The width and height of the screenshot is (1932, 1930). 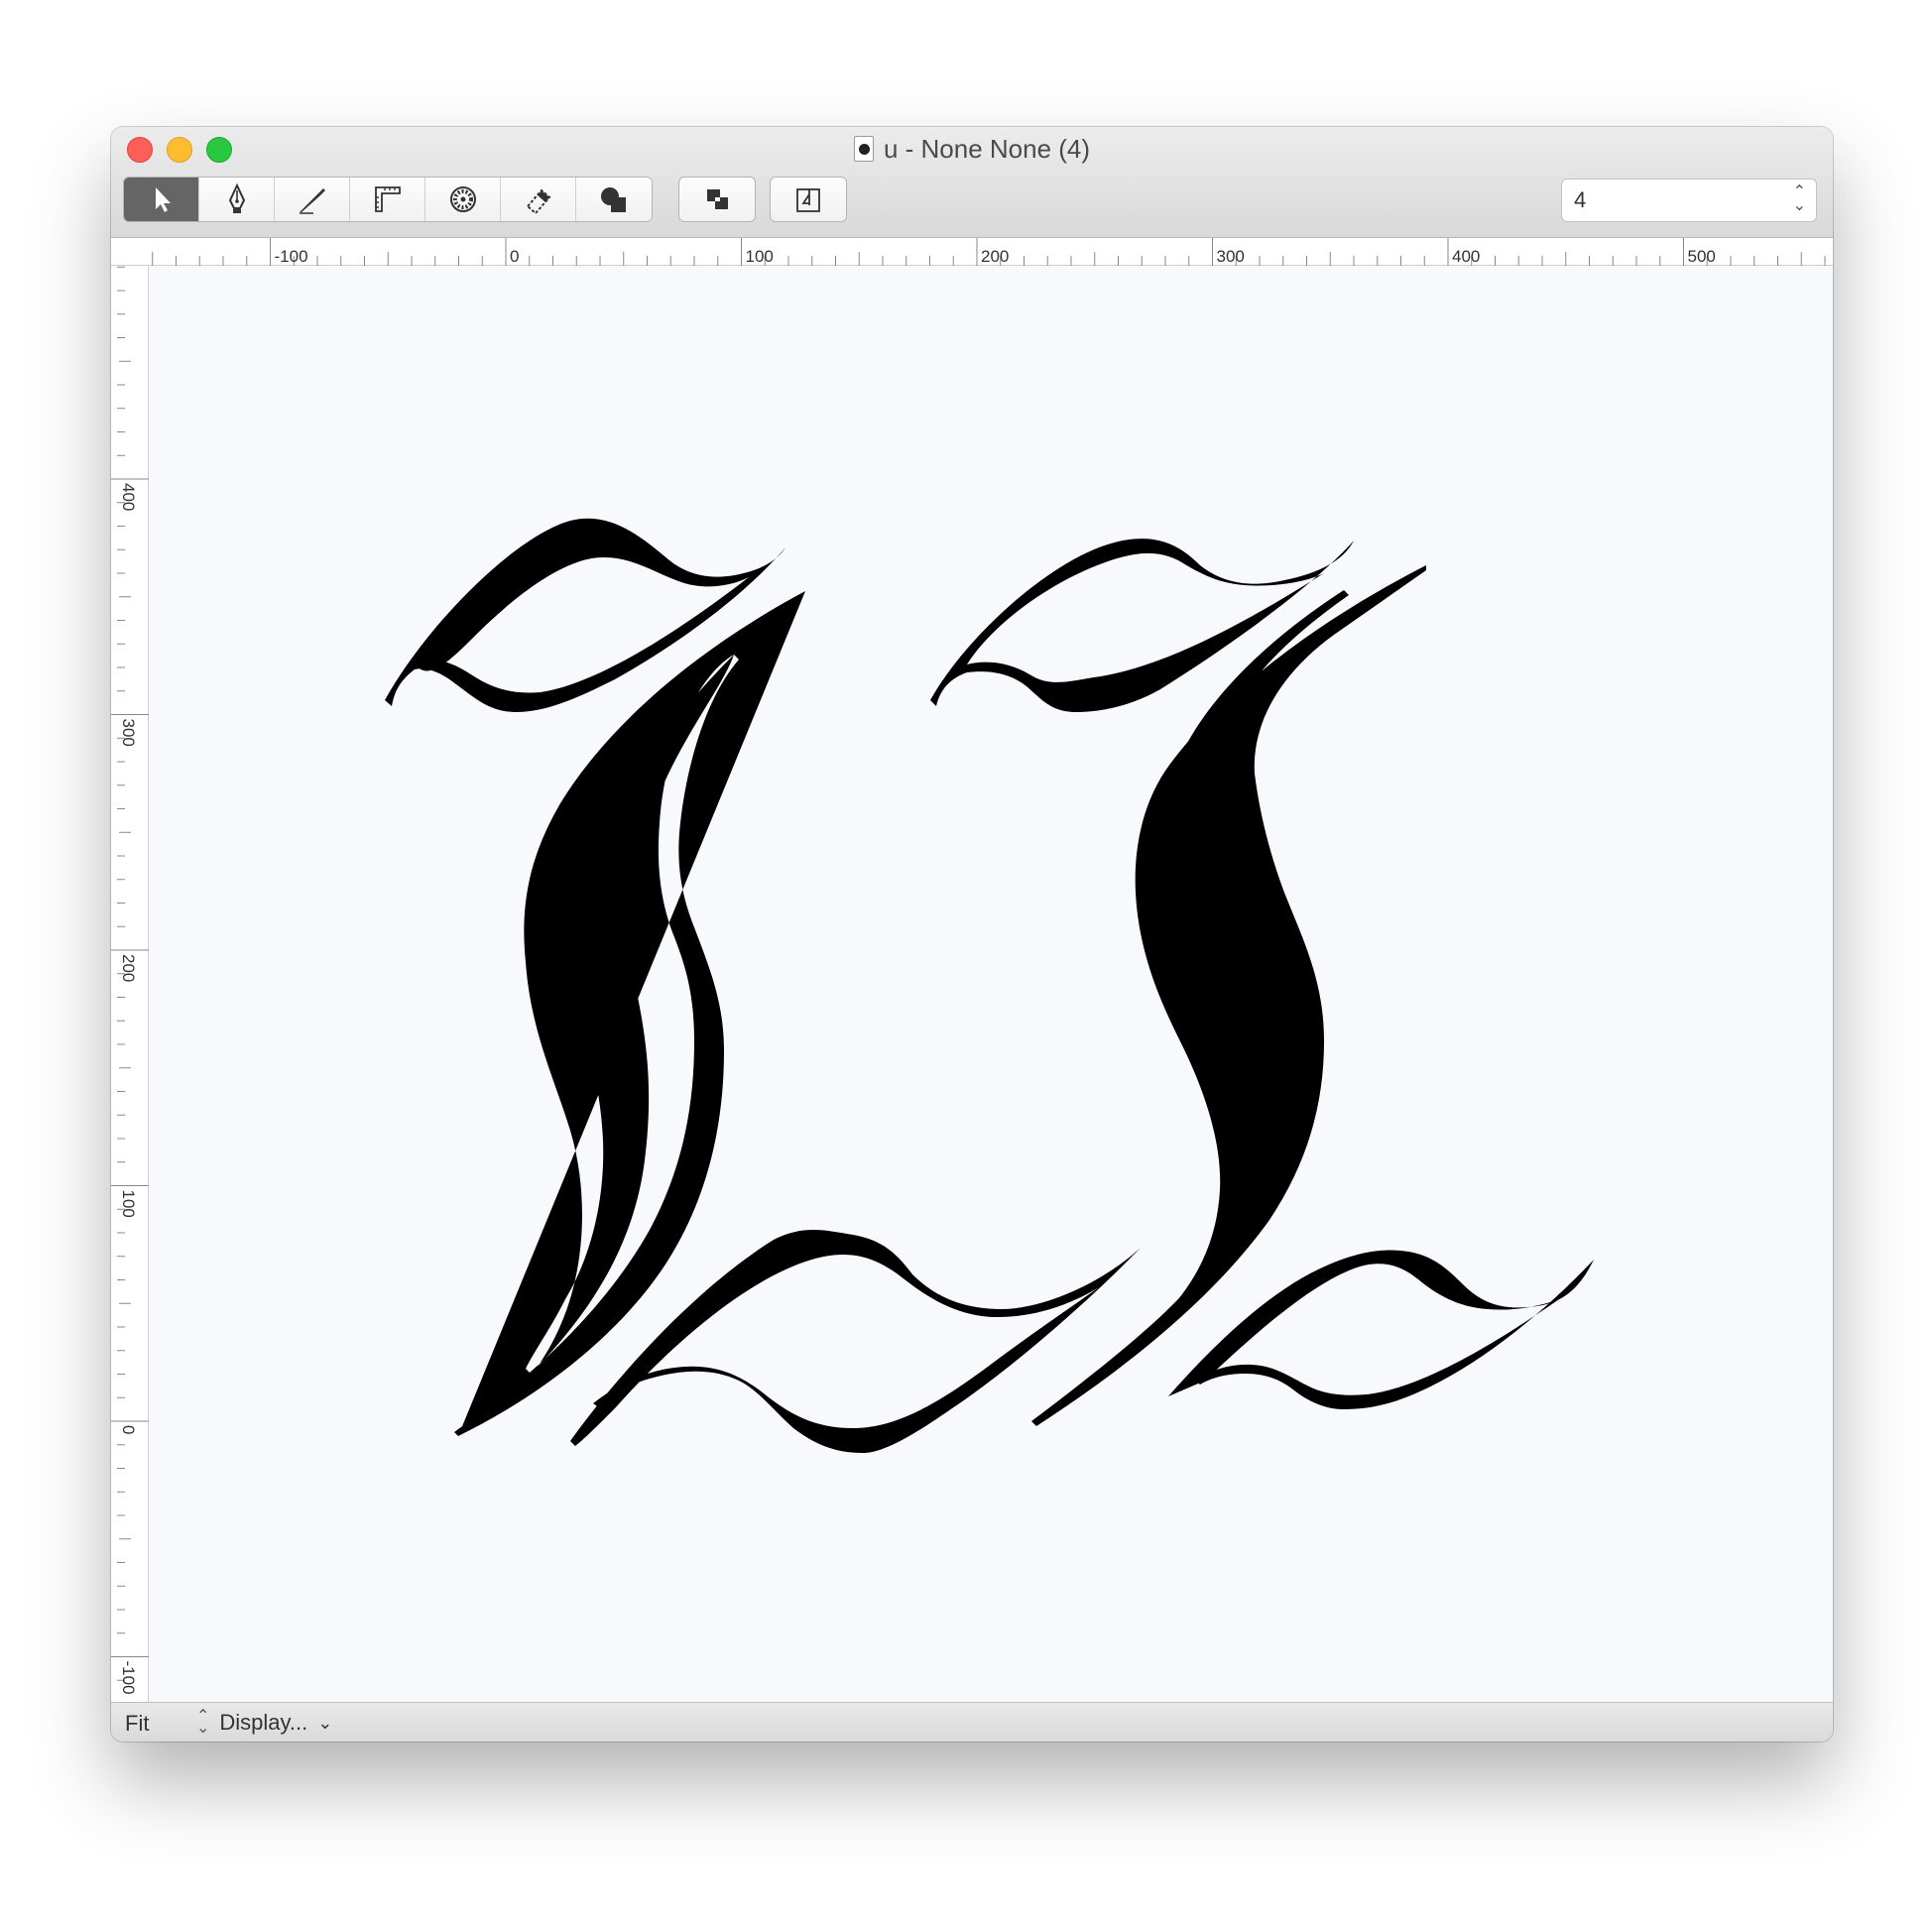 I want to click on statusbar: Fit ⌃ ⌄ Display... ⌄, so click(x=972, y=1722).